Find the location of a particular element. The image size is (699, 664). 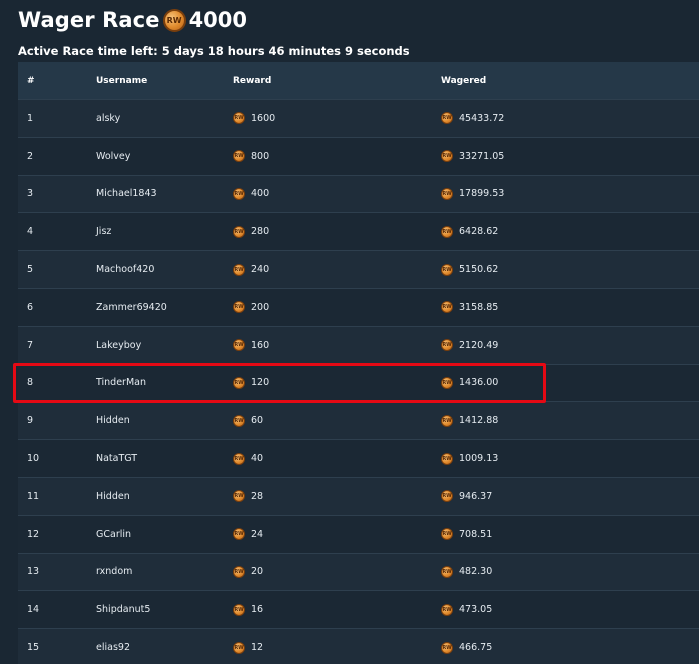

table-row: 14 Shipdanut5 RW 16 RW 473.05 is located at coordinates (358, 609).